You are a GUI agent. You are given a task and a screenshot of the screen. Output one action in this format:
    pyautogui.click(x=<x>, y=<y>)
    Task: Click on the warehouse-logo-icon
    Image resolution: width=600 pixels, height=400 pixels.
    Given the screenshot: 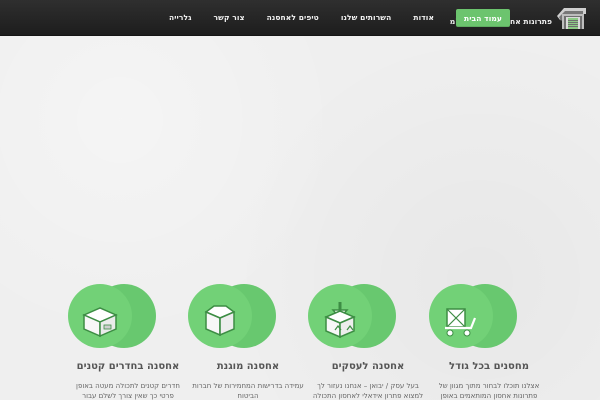 What is the action you would take?
    pyautogui.click(x=571, y=18)
    